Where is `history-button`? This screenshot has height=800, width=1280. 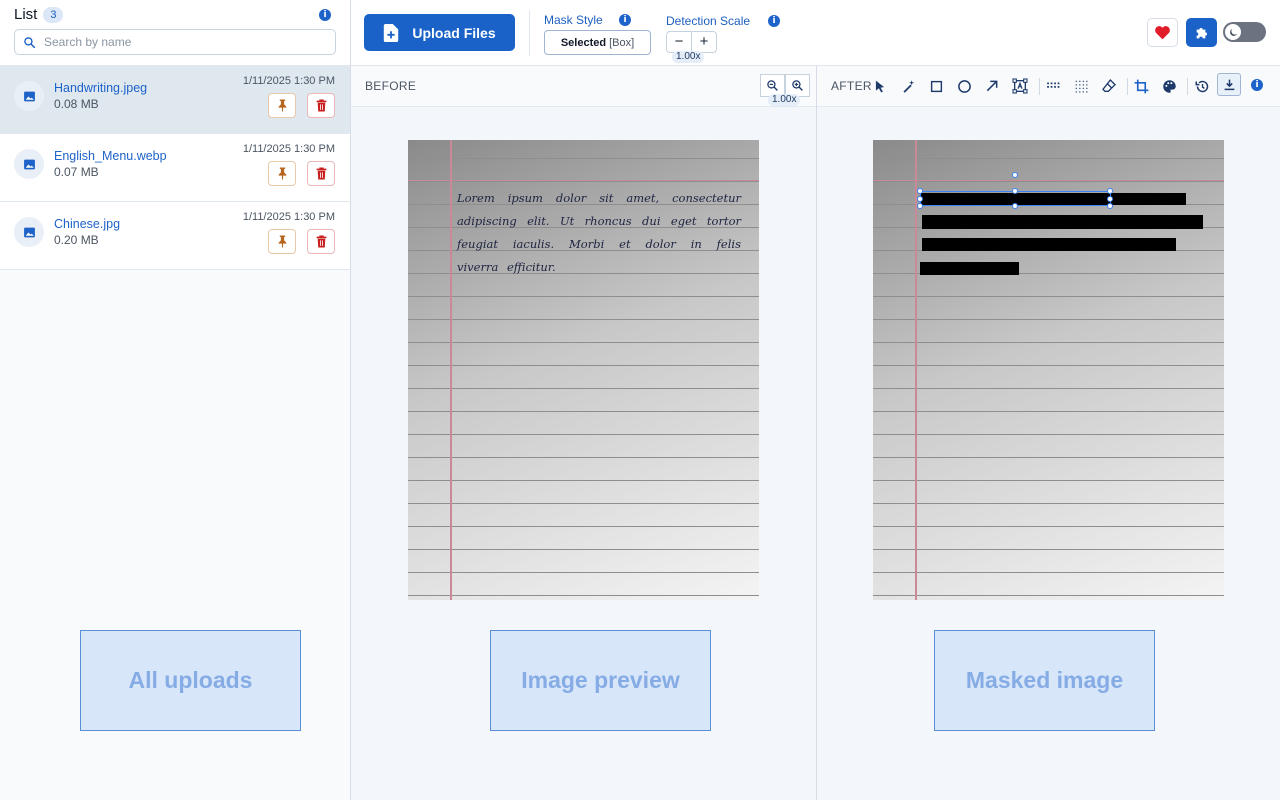 history-button is located at coordinates (1202, 86).